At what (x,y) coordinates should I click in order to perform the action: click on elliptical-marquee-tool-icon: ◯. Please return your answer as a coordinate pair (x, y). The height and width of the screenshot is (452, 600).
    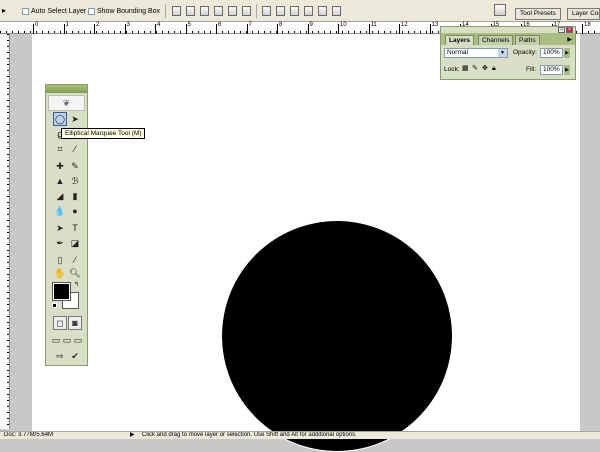
    Looking at the image, I should click on (60, 119).